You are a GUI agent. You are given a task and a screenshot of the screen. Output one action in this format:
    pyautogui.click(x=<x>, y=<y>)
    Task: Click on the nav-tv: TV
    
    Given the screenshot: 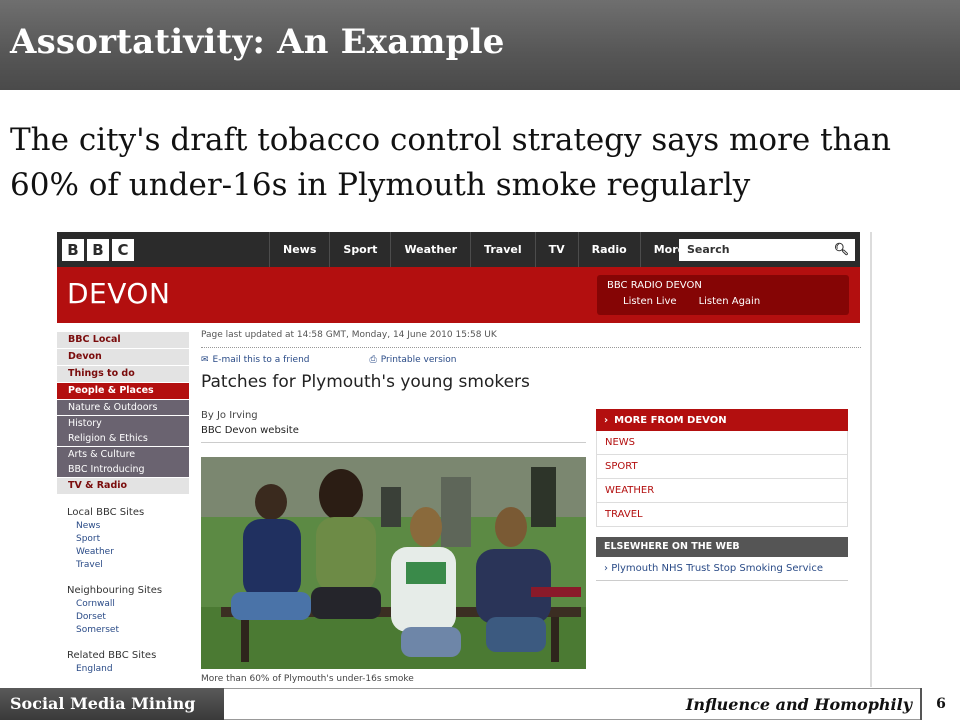 What is the action you would take?
    pyautogui.click(x=556, y=249)
    